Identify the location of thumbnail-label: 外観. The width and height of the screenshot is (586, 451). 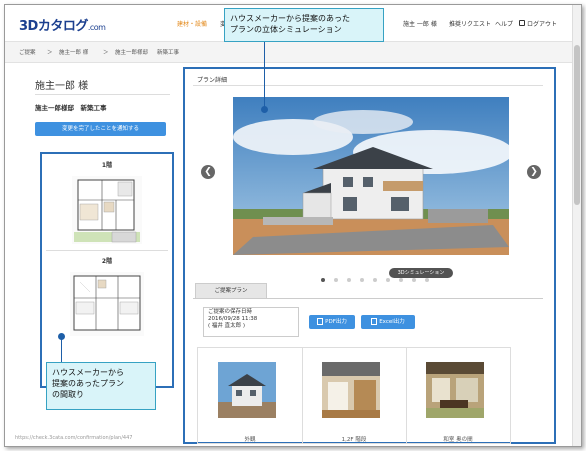
(250, 440).